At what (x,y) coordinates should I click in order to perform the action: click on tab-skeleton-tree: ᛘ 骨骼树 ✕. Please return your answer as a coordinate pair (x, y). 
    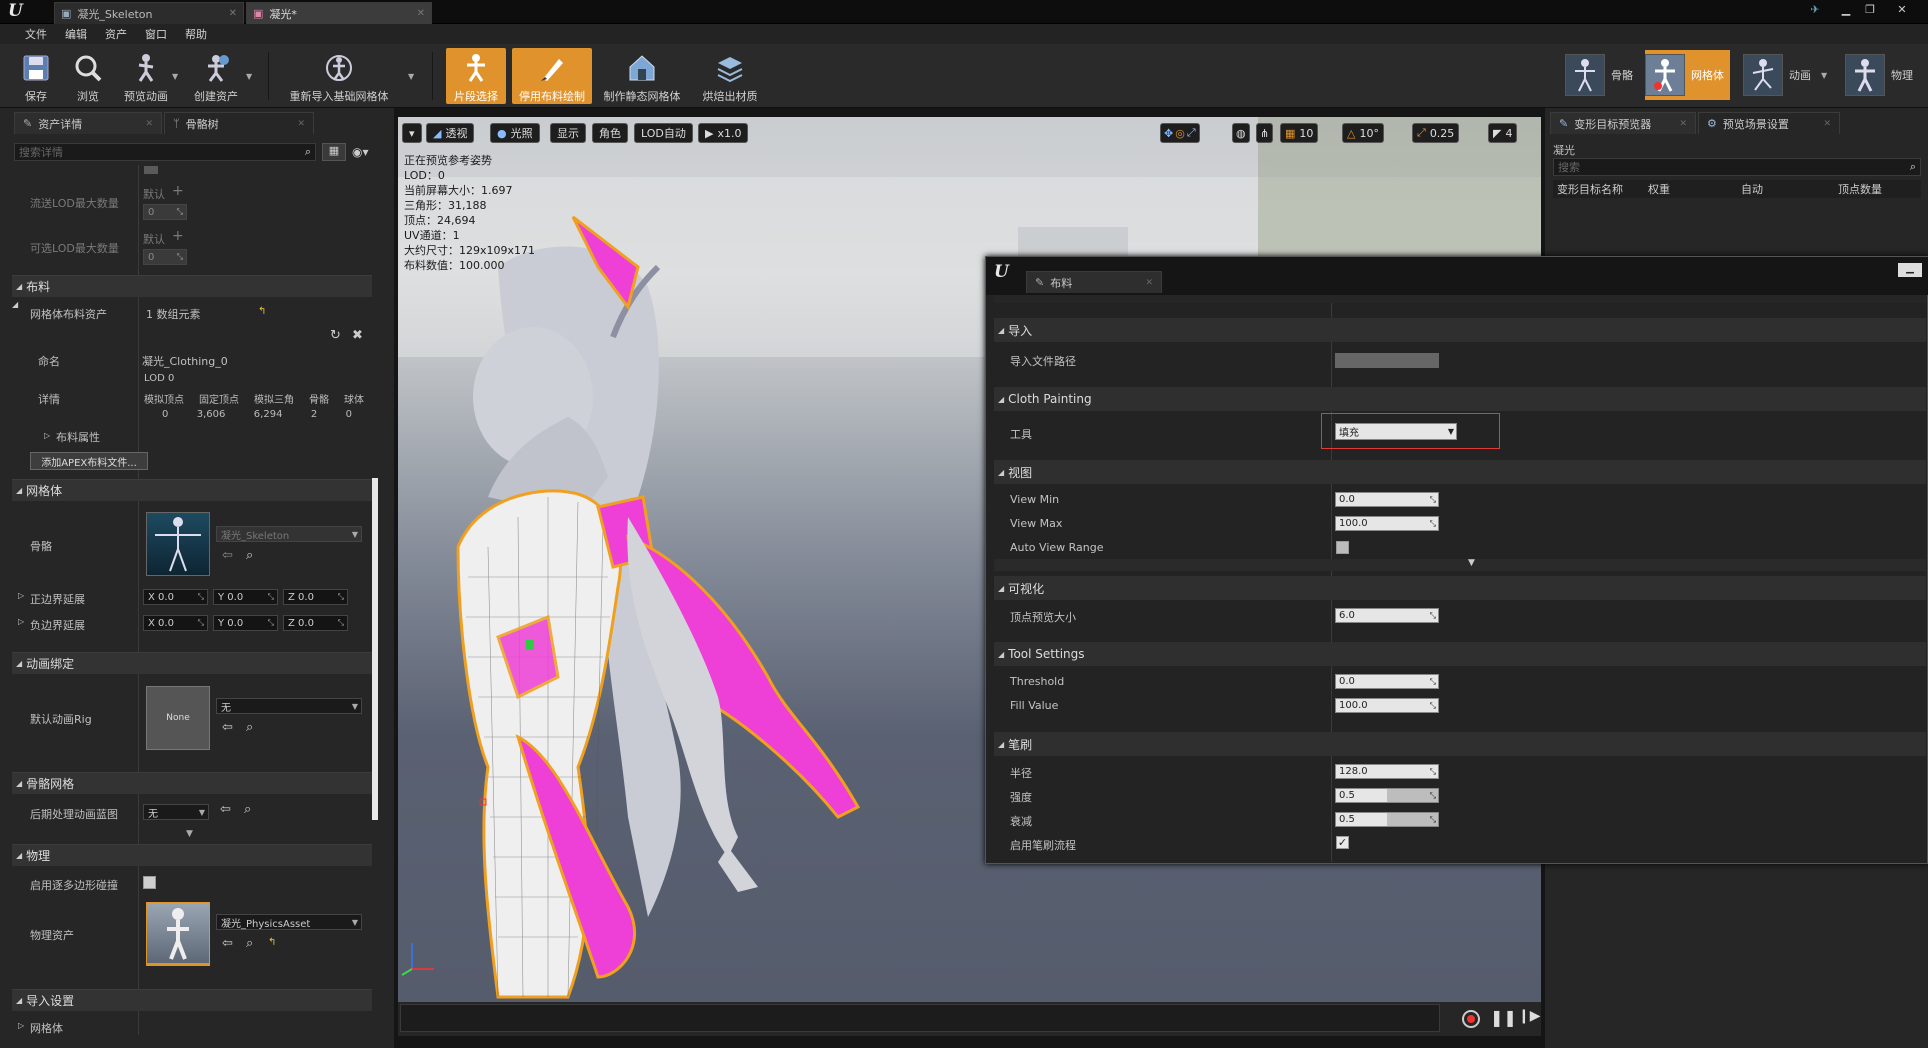
    Looking at the image, I should click on (239, 123).